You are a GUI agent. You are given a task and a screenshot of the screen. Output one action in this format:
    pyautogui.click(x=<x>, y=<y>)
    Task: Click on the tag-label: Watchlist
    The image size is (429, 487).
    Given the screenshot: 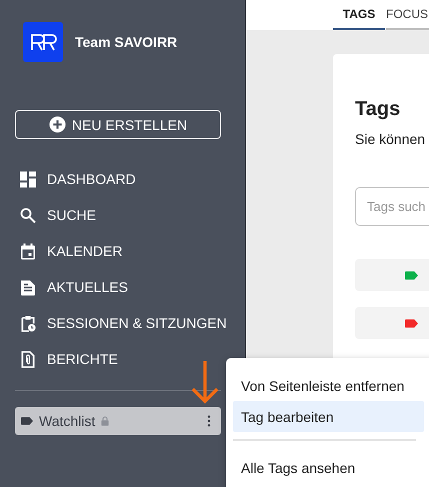 What is the action you would take?
    pyautogui.click(x=67, y=421)
    